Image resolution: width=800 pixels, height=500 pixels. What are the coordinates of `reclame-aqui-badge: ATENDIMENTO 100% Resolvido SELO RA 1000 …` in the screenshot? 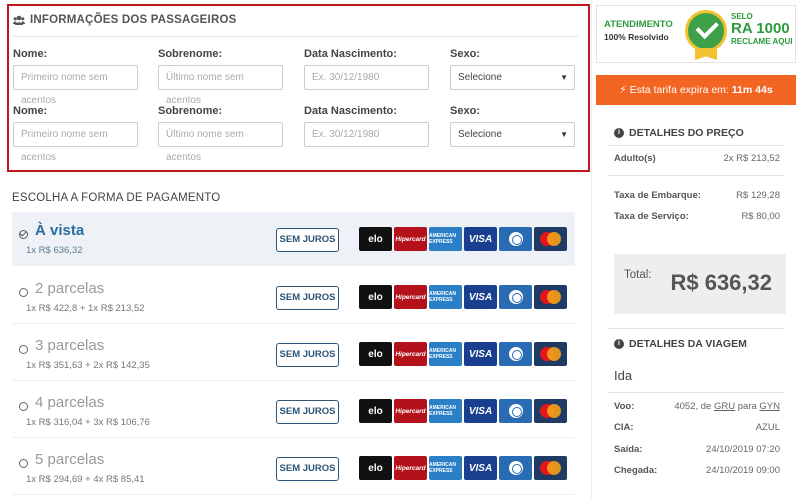 It's located at (696, 34).